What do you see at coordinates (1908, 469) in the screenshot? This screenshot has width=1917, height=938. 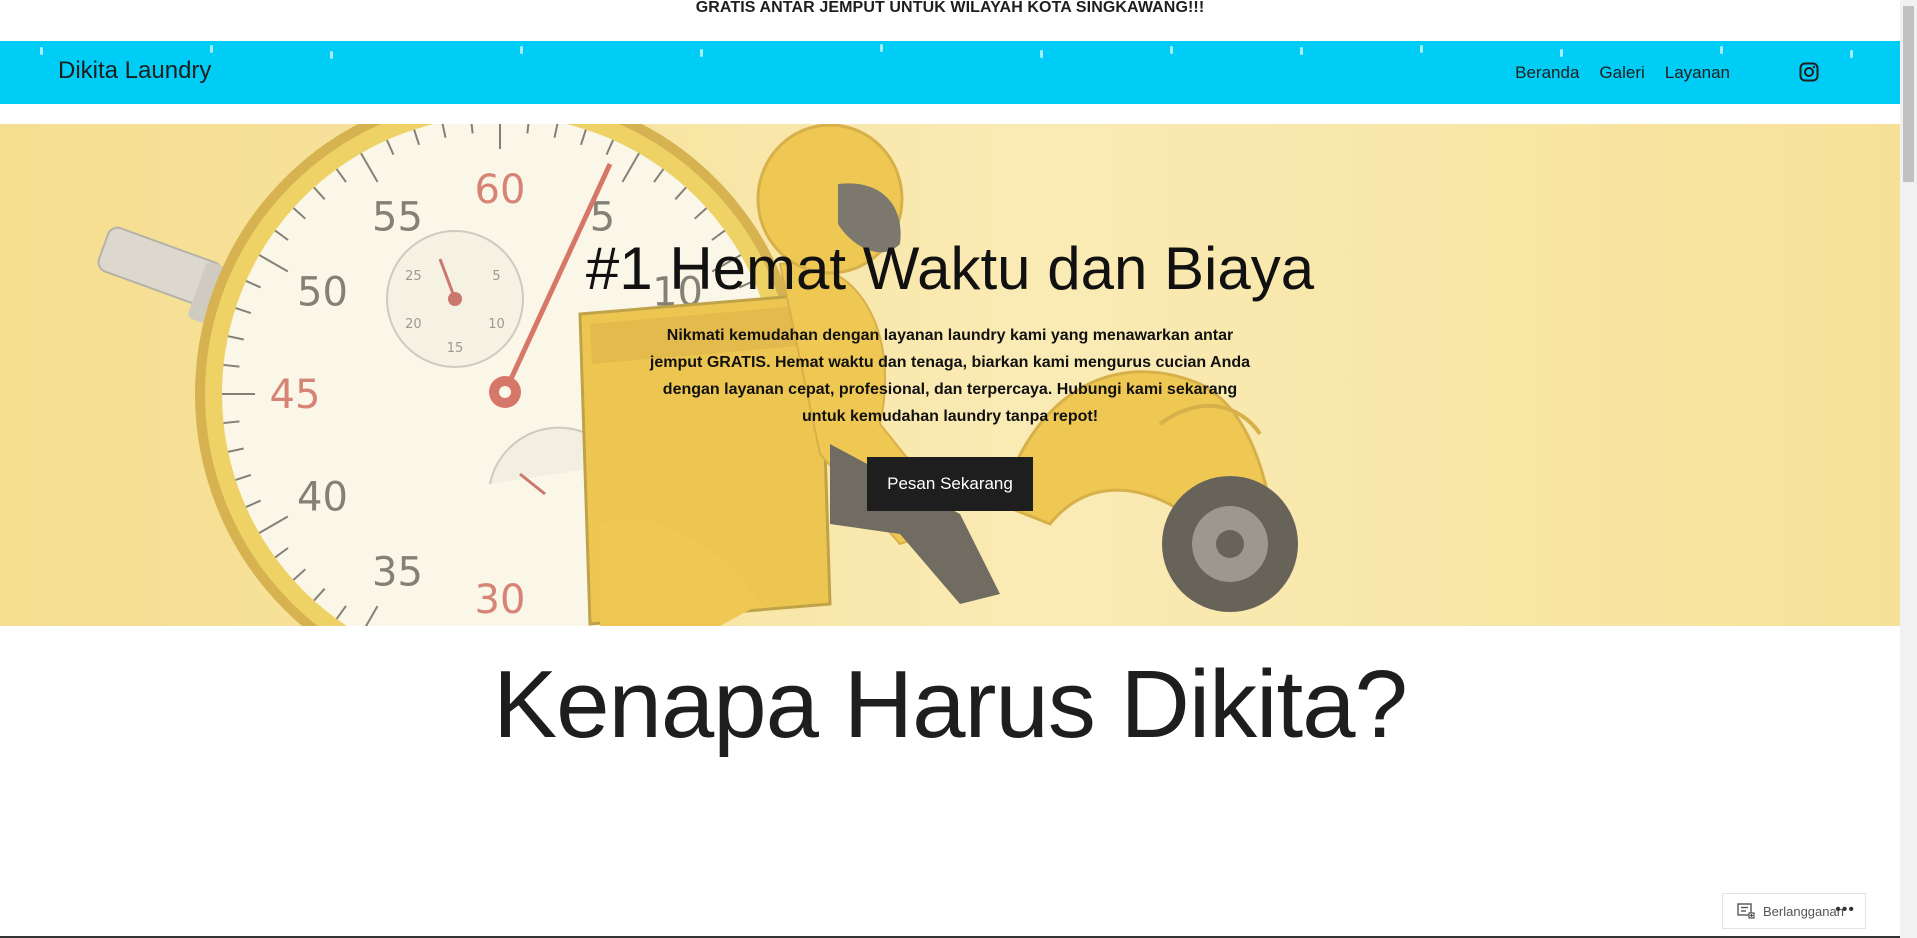 I see `page-scrollbar` at bounding box center [1908, 469].